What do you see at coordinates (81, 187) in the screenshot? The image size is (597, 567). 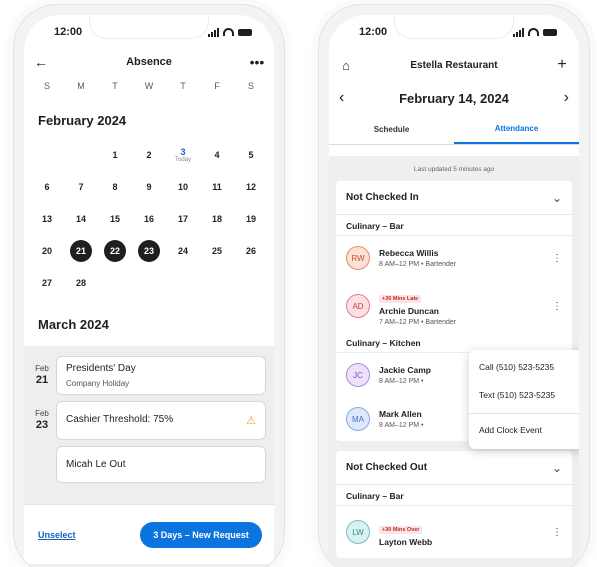 I see `calendar-day: 7` at bounding box center [81, 187].